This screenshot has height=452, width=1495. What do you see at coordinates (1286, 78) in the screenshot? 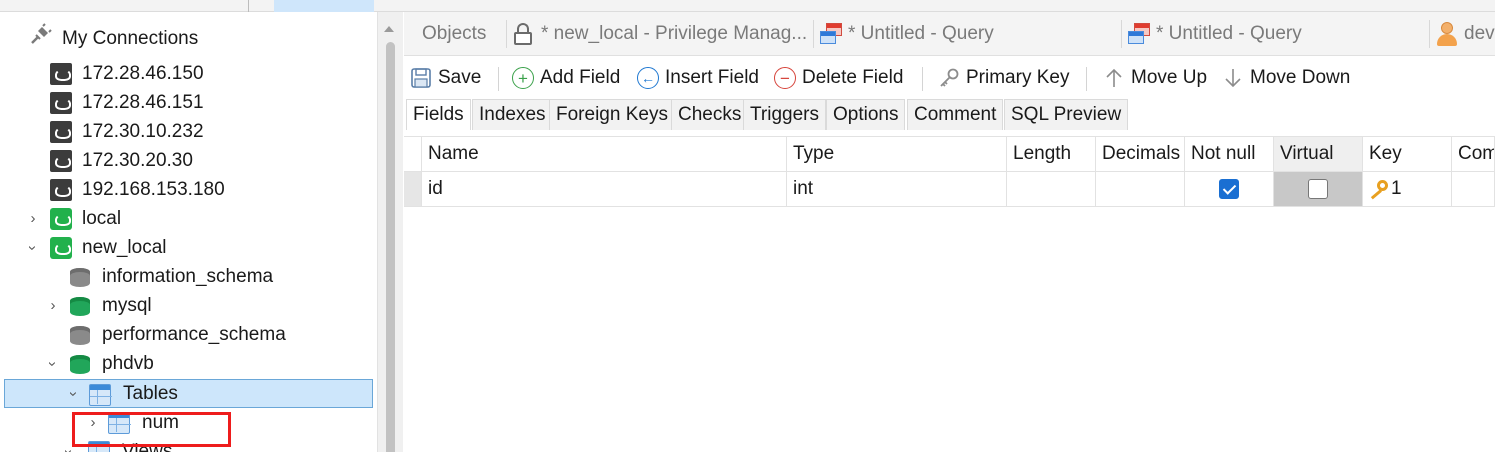
I see `move-down-button: Move Down` at bounding box center [1286, 78].